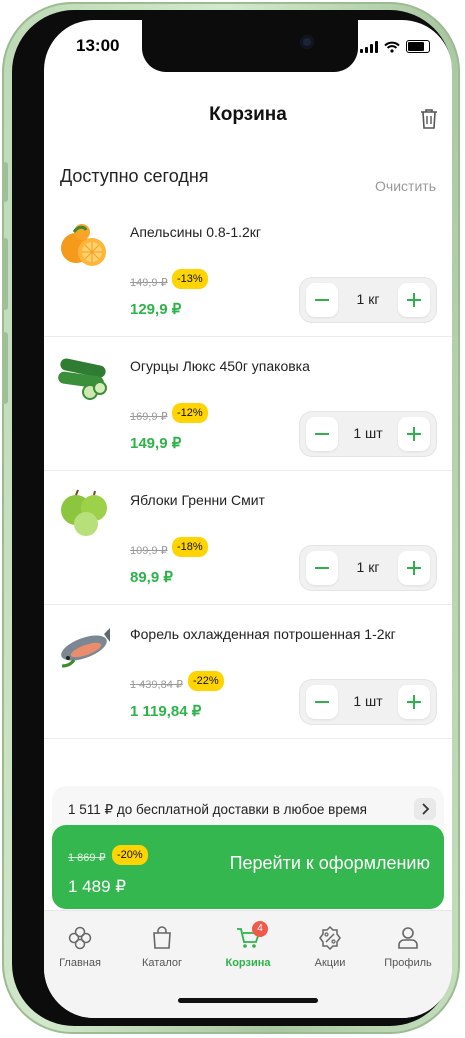 The image size is (465, 1038). I want to click on cucumber-icon, so click(82, 379).